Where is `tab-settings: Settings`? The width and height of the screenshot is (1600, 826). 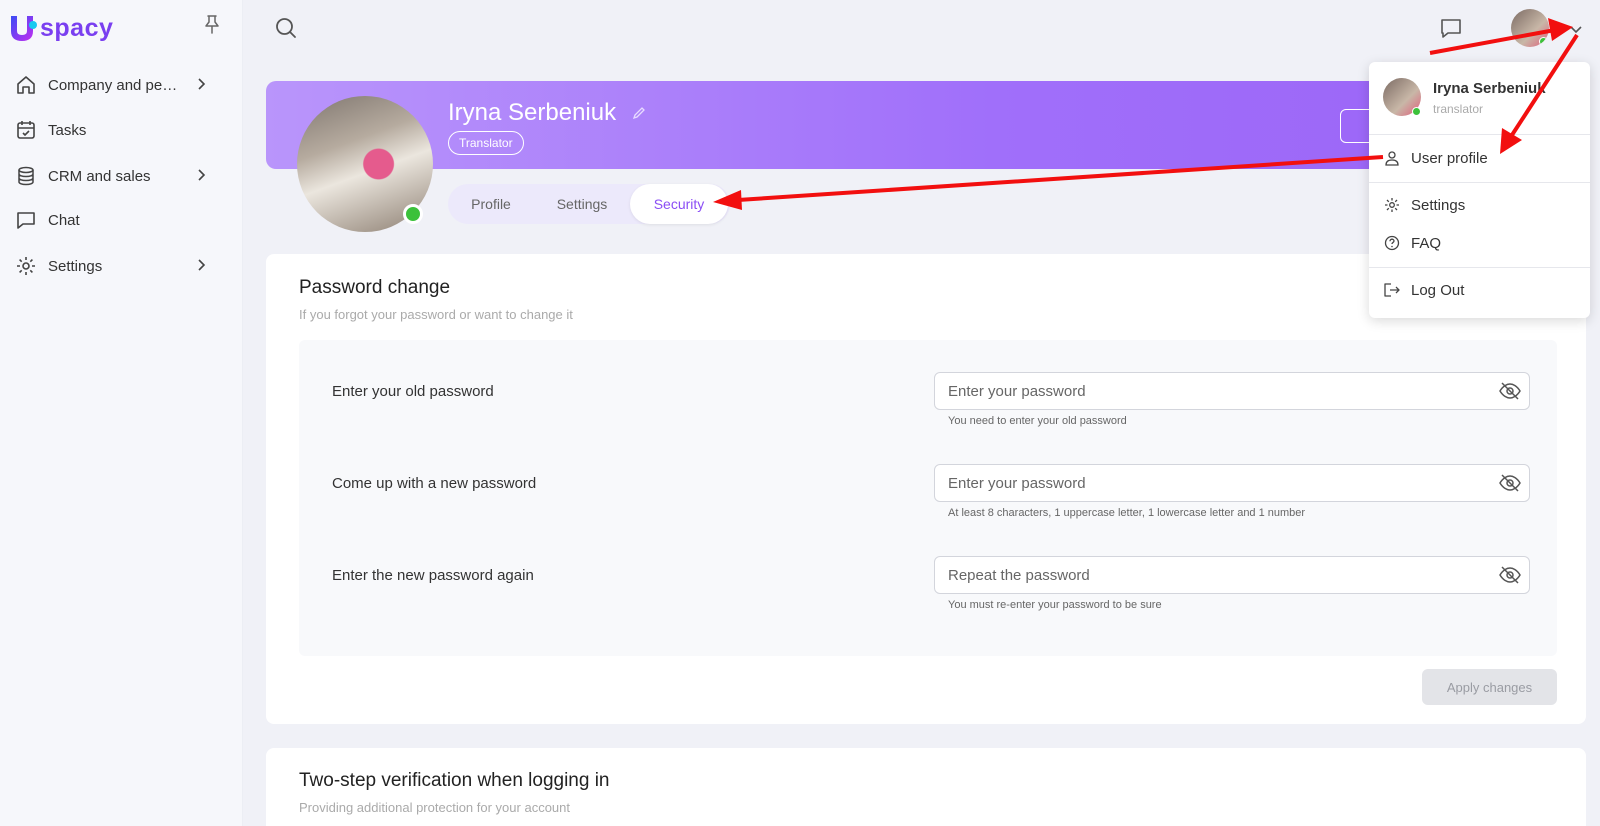
tab-settings: Settings is located at coordinates (582, 204).